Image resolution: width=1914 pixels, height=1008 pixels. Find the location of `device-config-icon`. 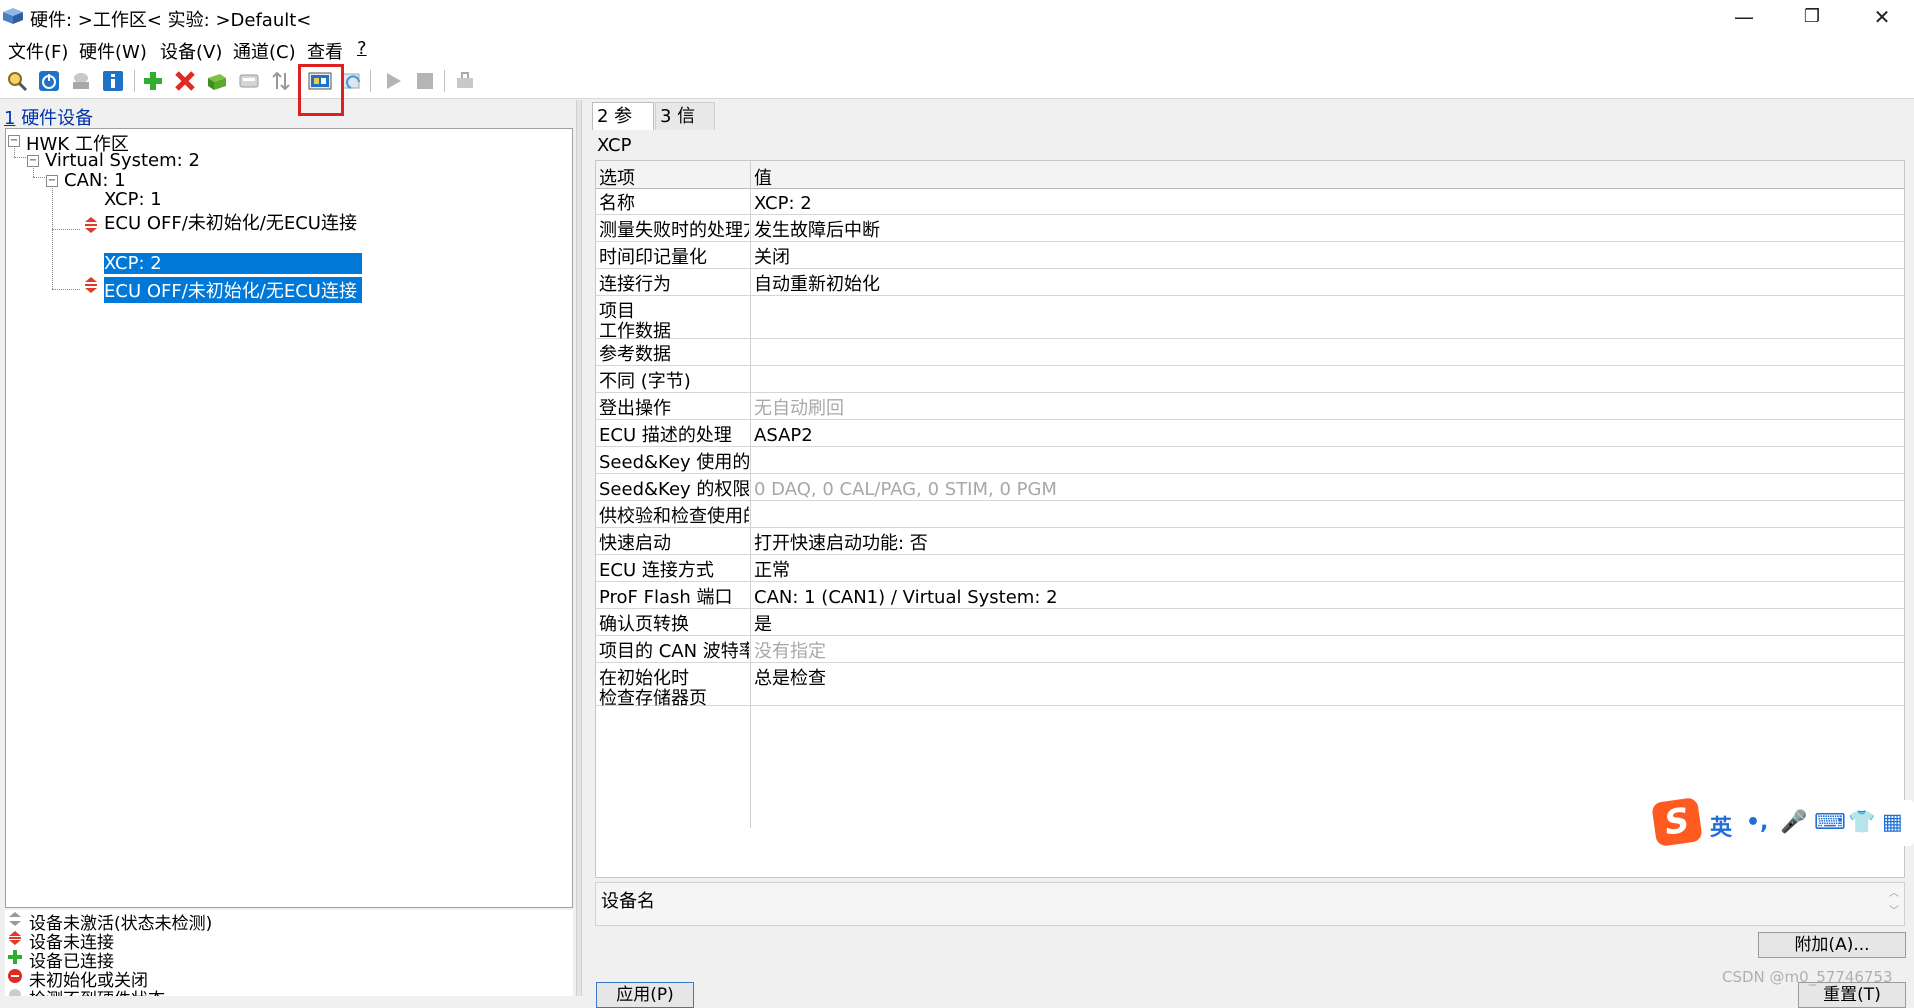

device-config-icon is located at coordinates (249, 81).